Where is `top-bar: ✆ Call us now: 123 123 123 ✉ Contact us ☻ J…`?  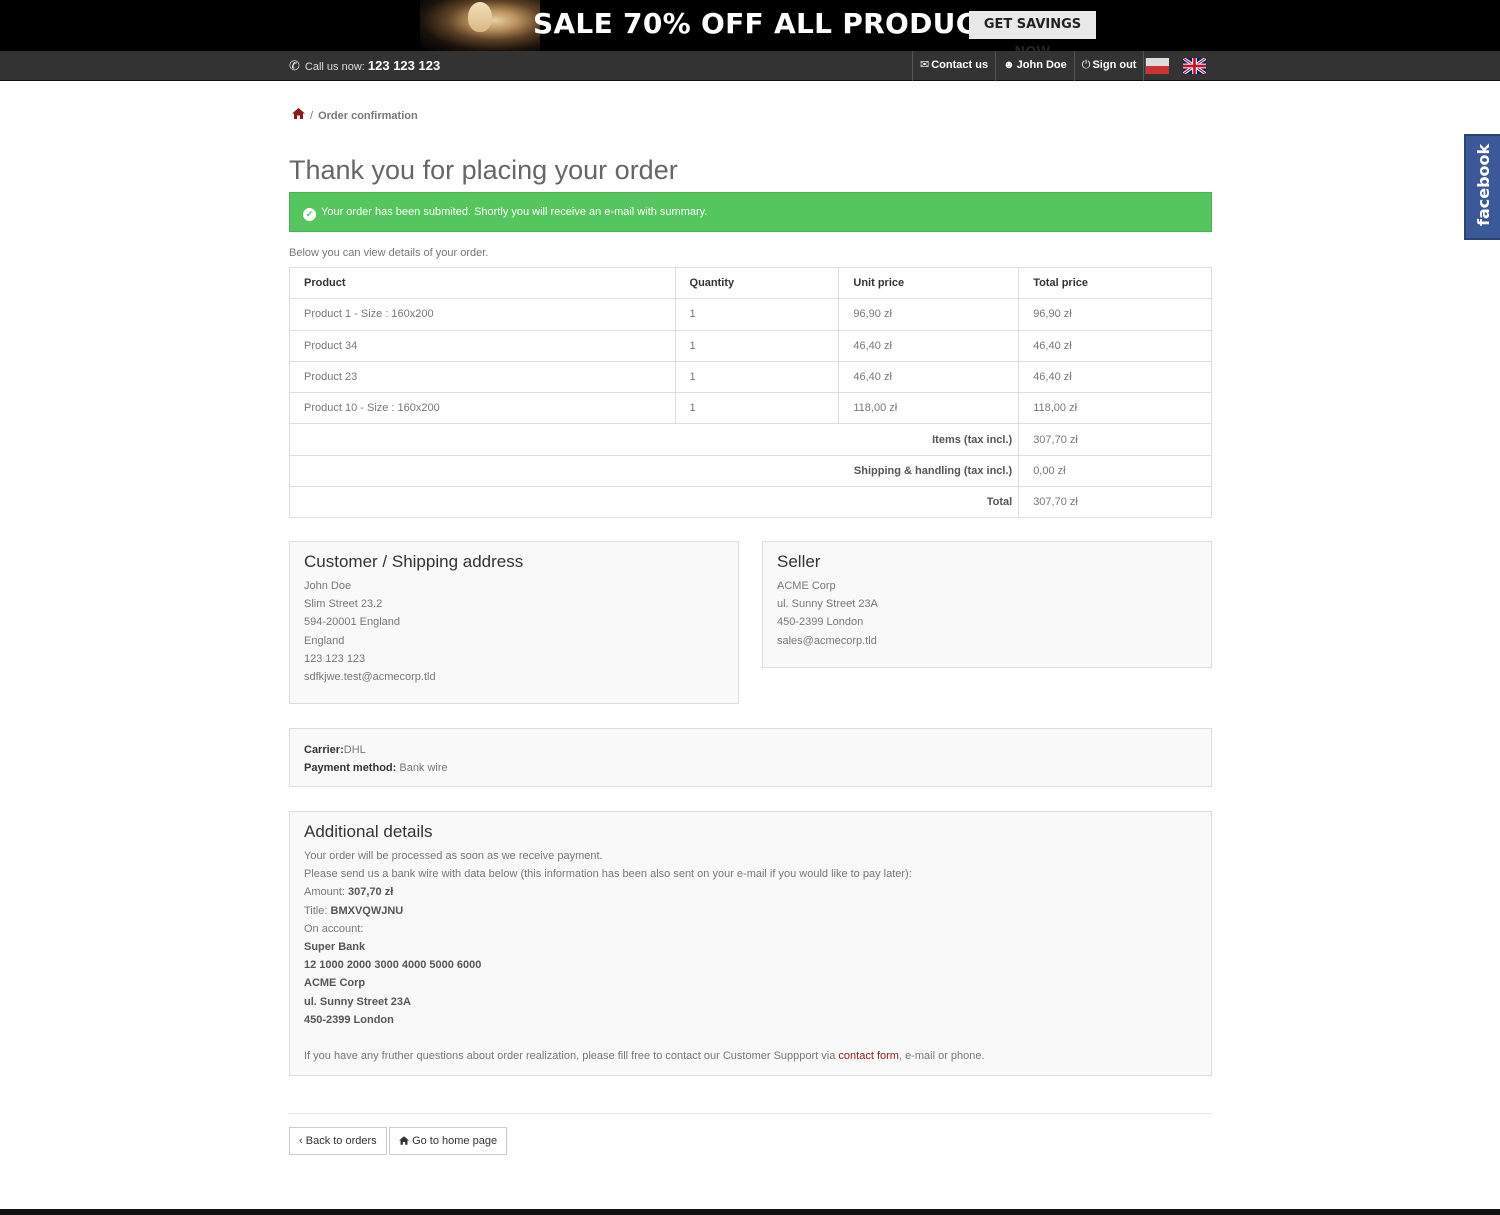
top-bar: ✆ Call us now: 123 123 123 ✉ Contact us ☻ J… is located at coordinates (750, 66).